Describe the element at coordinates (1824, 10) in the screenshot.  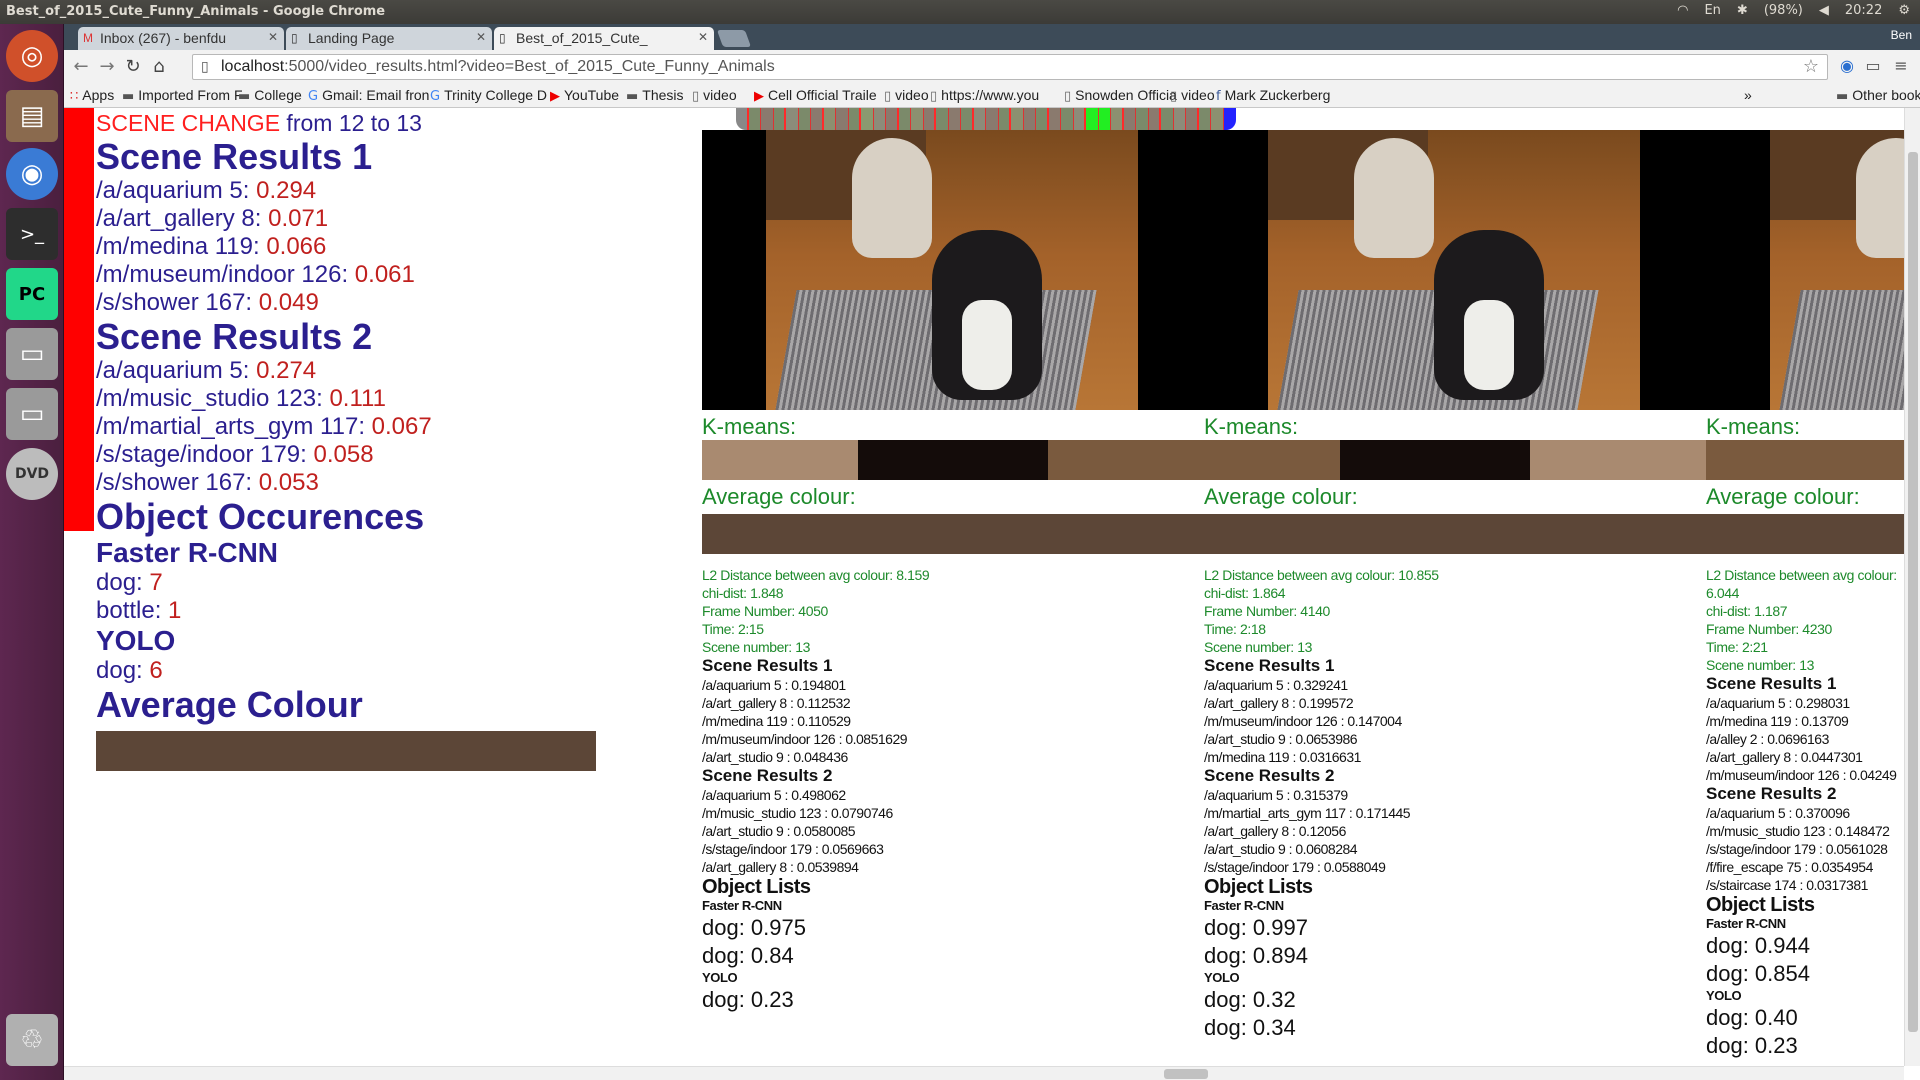
I see `volume-icon: ◀` at that location.